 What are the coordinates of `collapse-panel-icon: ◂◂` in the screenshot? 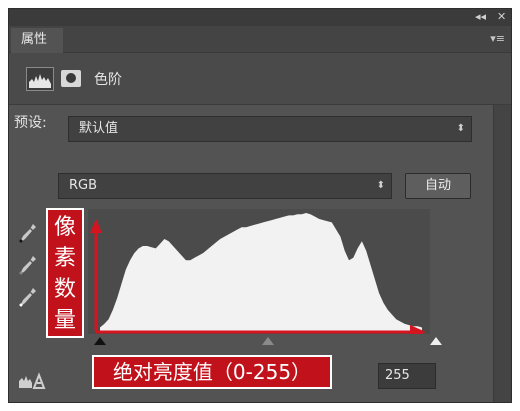 It's located at (480, 17).